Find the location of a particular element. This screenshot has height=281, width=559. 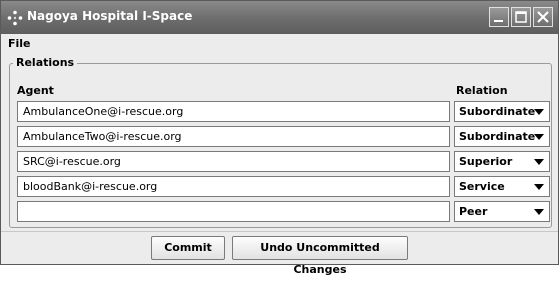

undo-uncommitted-changes-button: Undo Uncommitted Changes is located at coordinates (320, 256).